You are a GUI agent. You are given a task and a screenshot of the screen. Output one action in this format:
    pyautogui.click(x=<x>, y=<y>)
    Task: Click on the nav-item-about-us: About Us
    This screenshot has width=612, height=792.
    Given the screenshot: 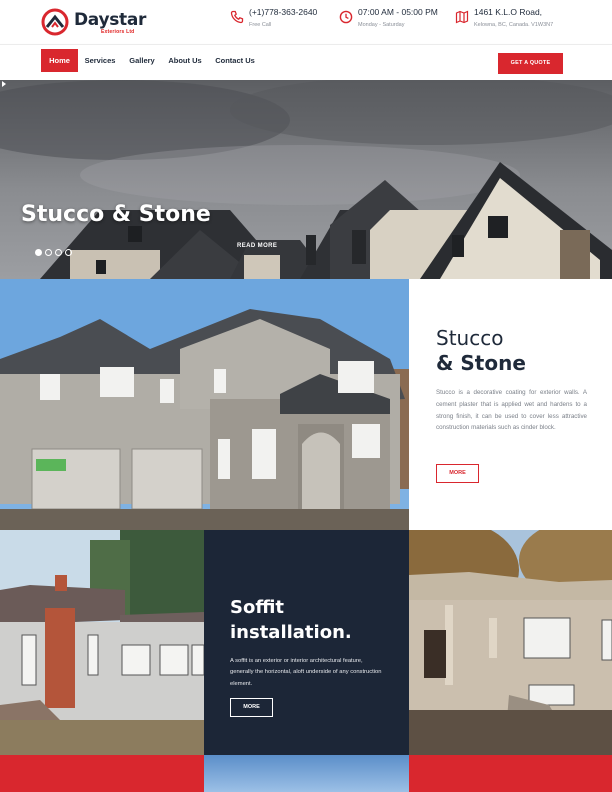 What is the action you would take?
    pyautogui.click(x=185, y=60)
    